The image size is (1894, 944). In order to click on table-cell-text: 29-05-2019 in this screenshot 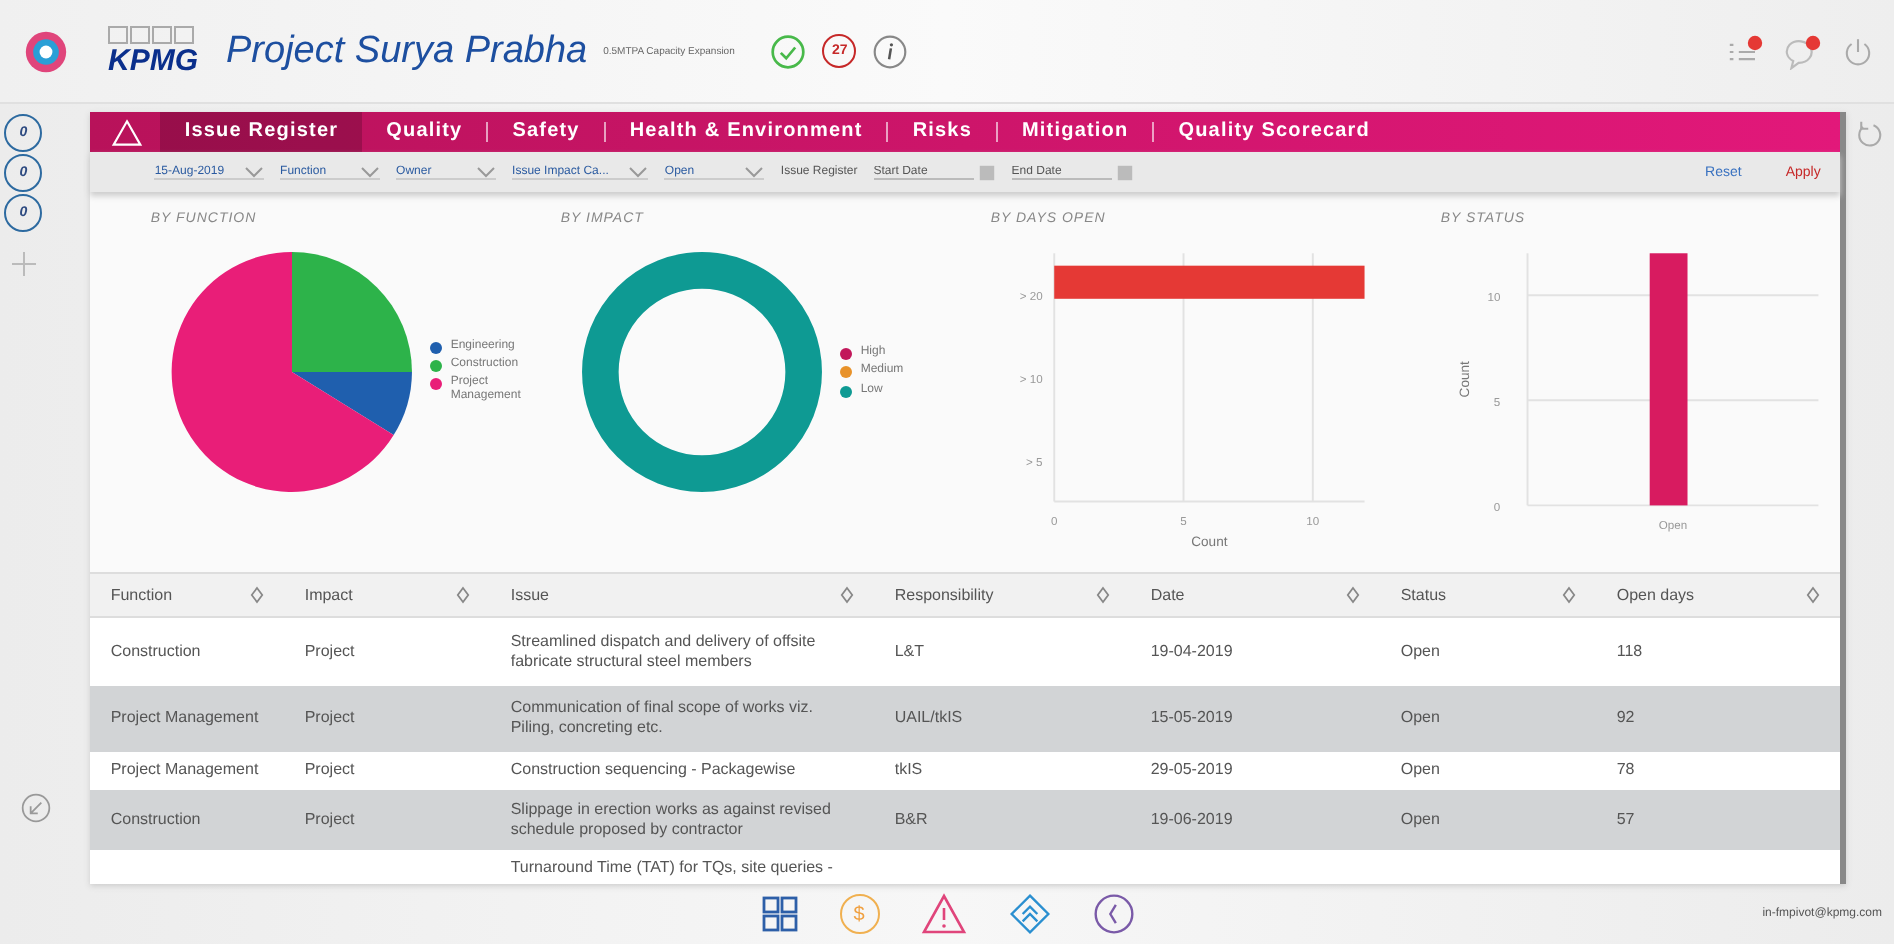, I will do `click(1191, 770)`.